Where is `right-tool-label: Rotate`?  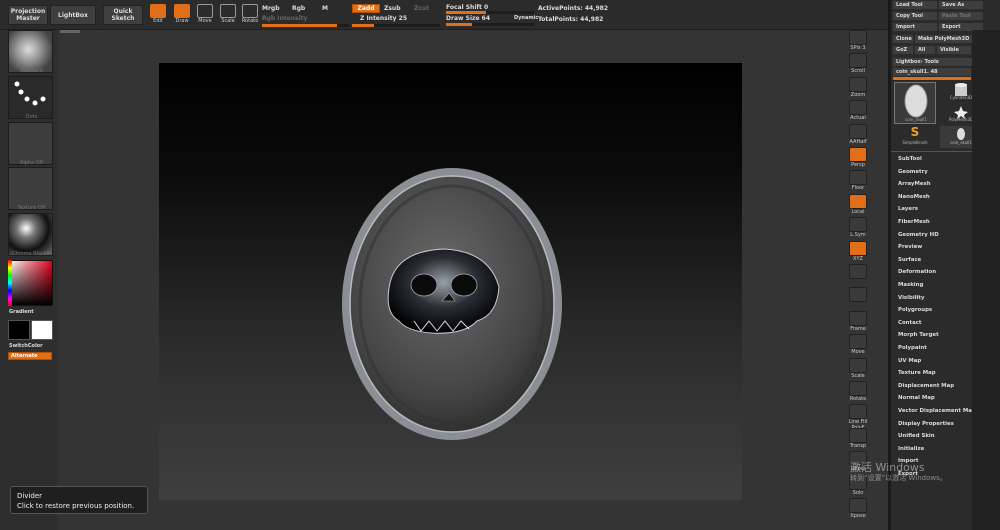 right-tool-label: Rotate is located at coordinates (858, 399).